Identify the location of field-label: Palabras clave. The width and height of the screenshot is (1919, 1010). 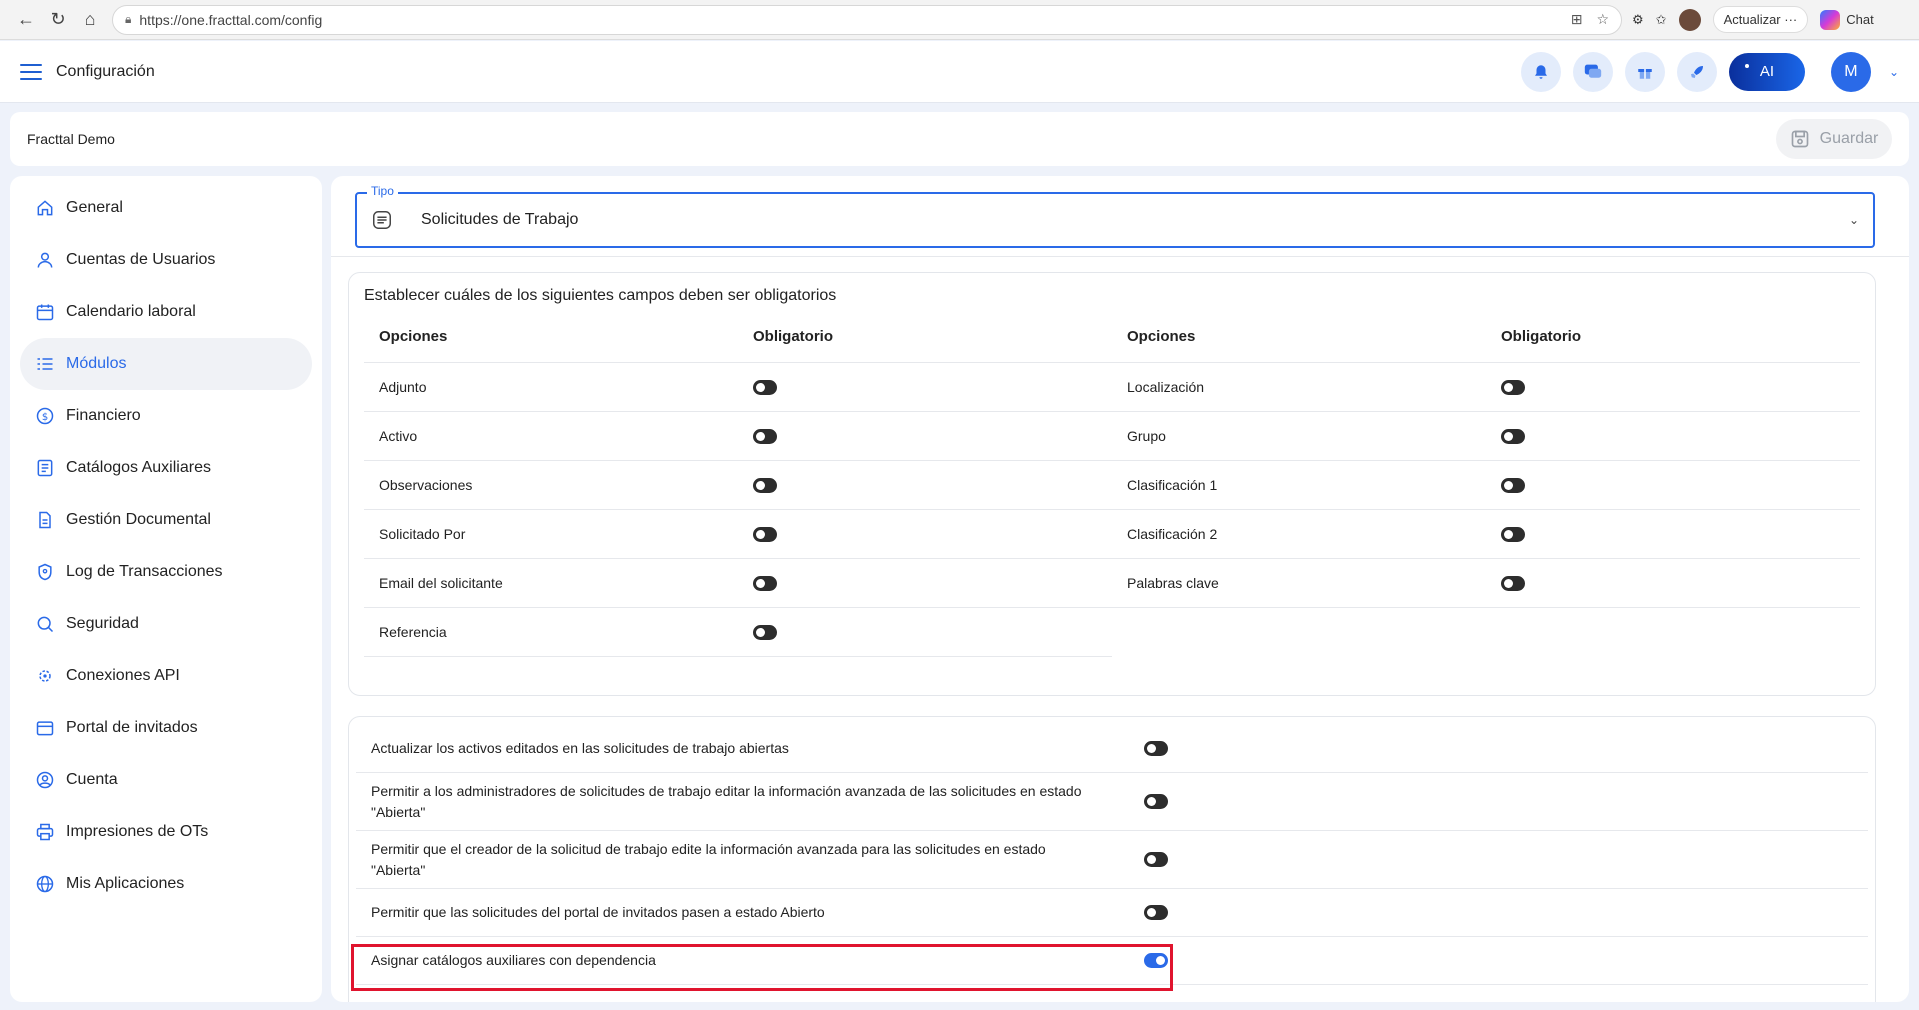
(1173, 583).